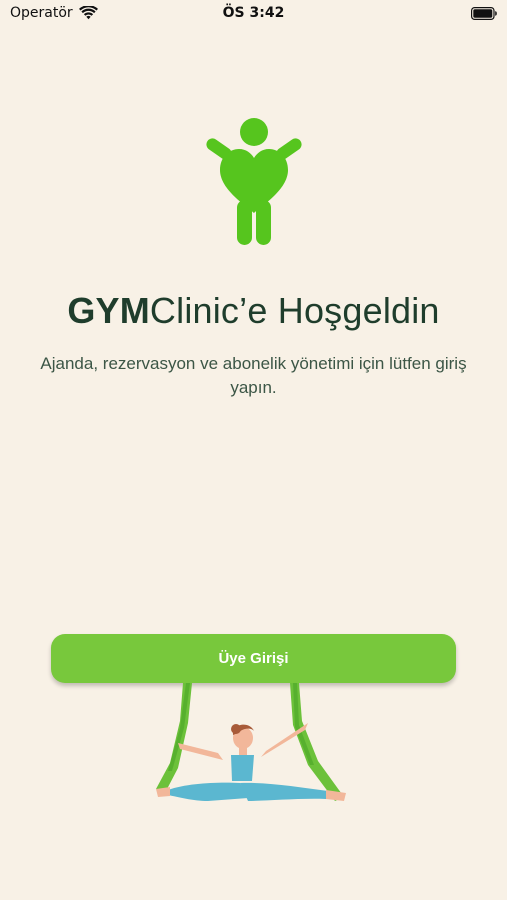  I want to click on brand-name: GYM, so click(108, 310).